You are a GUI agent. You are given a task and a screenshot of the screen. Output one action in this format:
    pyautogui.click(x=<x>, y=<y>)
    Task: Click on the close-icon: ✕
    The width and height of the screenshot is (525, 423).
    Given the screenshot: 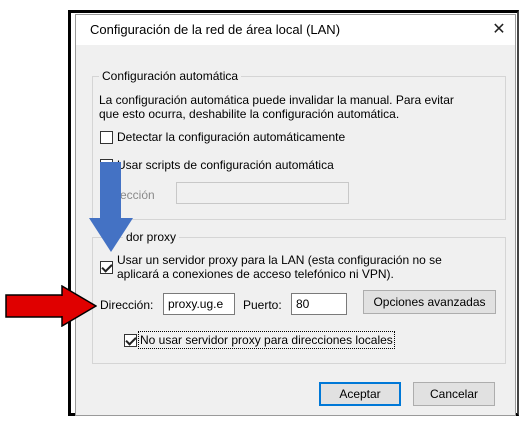 What is the action you would take?
    pyautogui.click(x=499, y=30)
    